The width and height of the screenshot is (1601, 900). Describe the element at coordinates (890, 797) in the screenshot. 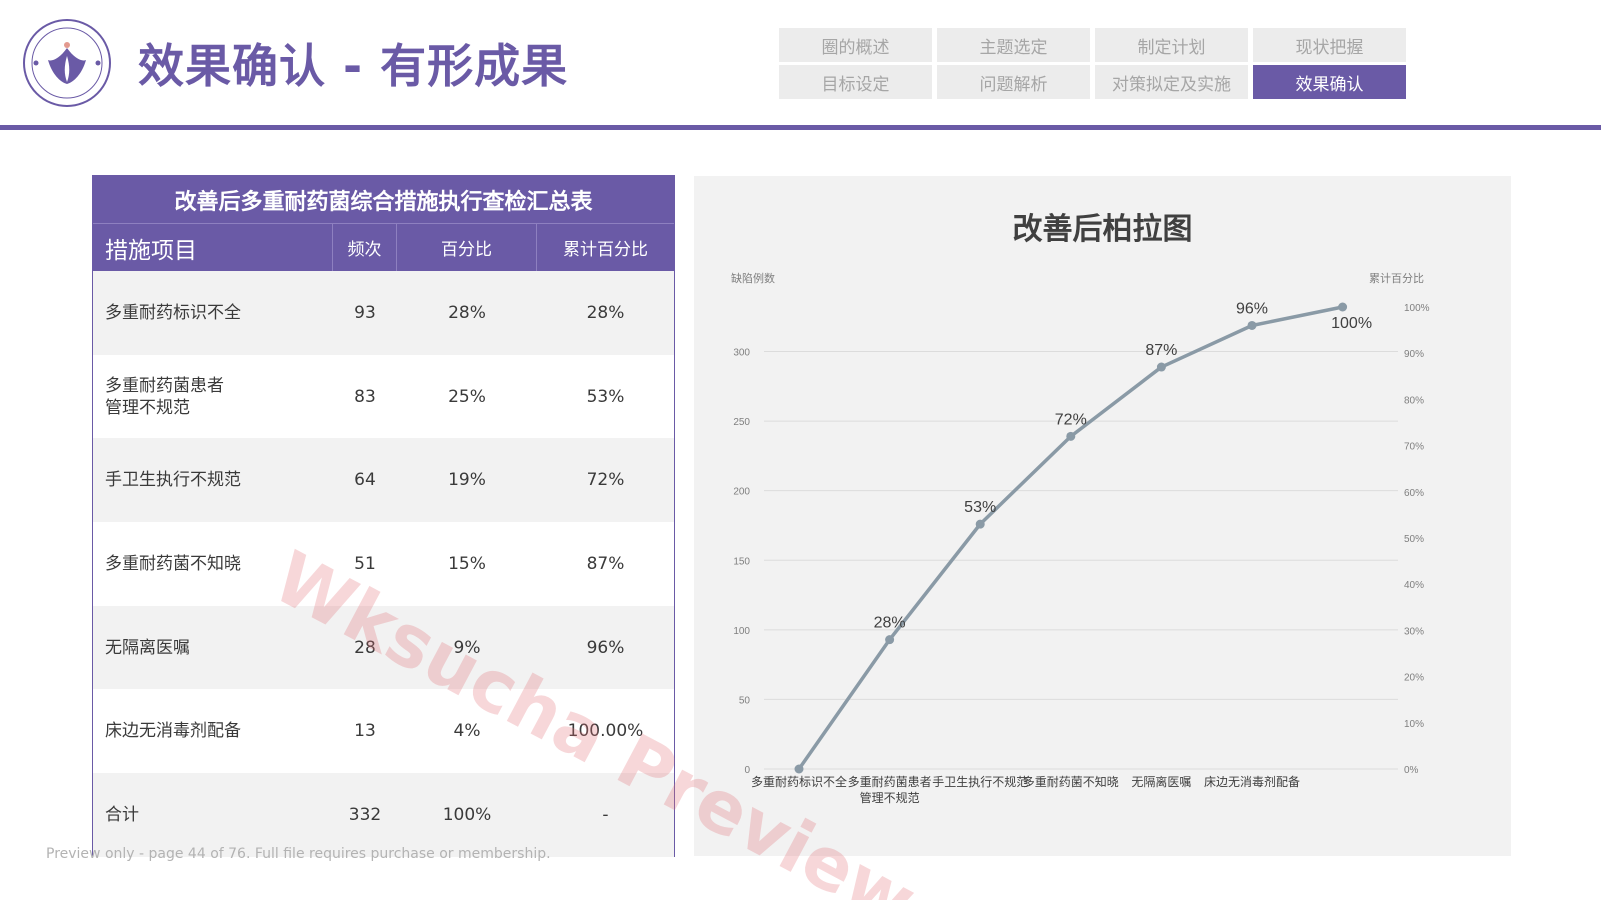

I see `x-tick-label: 管理不规范` at that location.